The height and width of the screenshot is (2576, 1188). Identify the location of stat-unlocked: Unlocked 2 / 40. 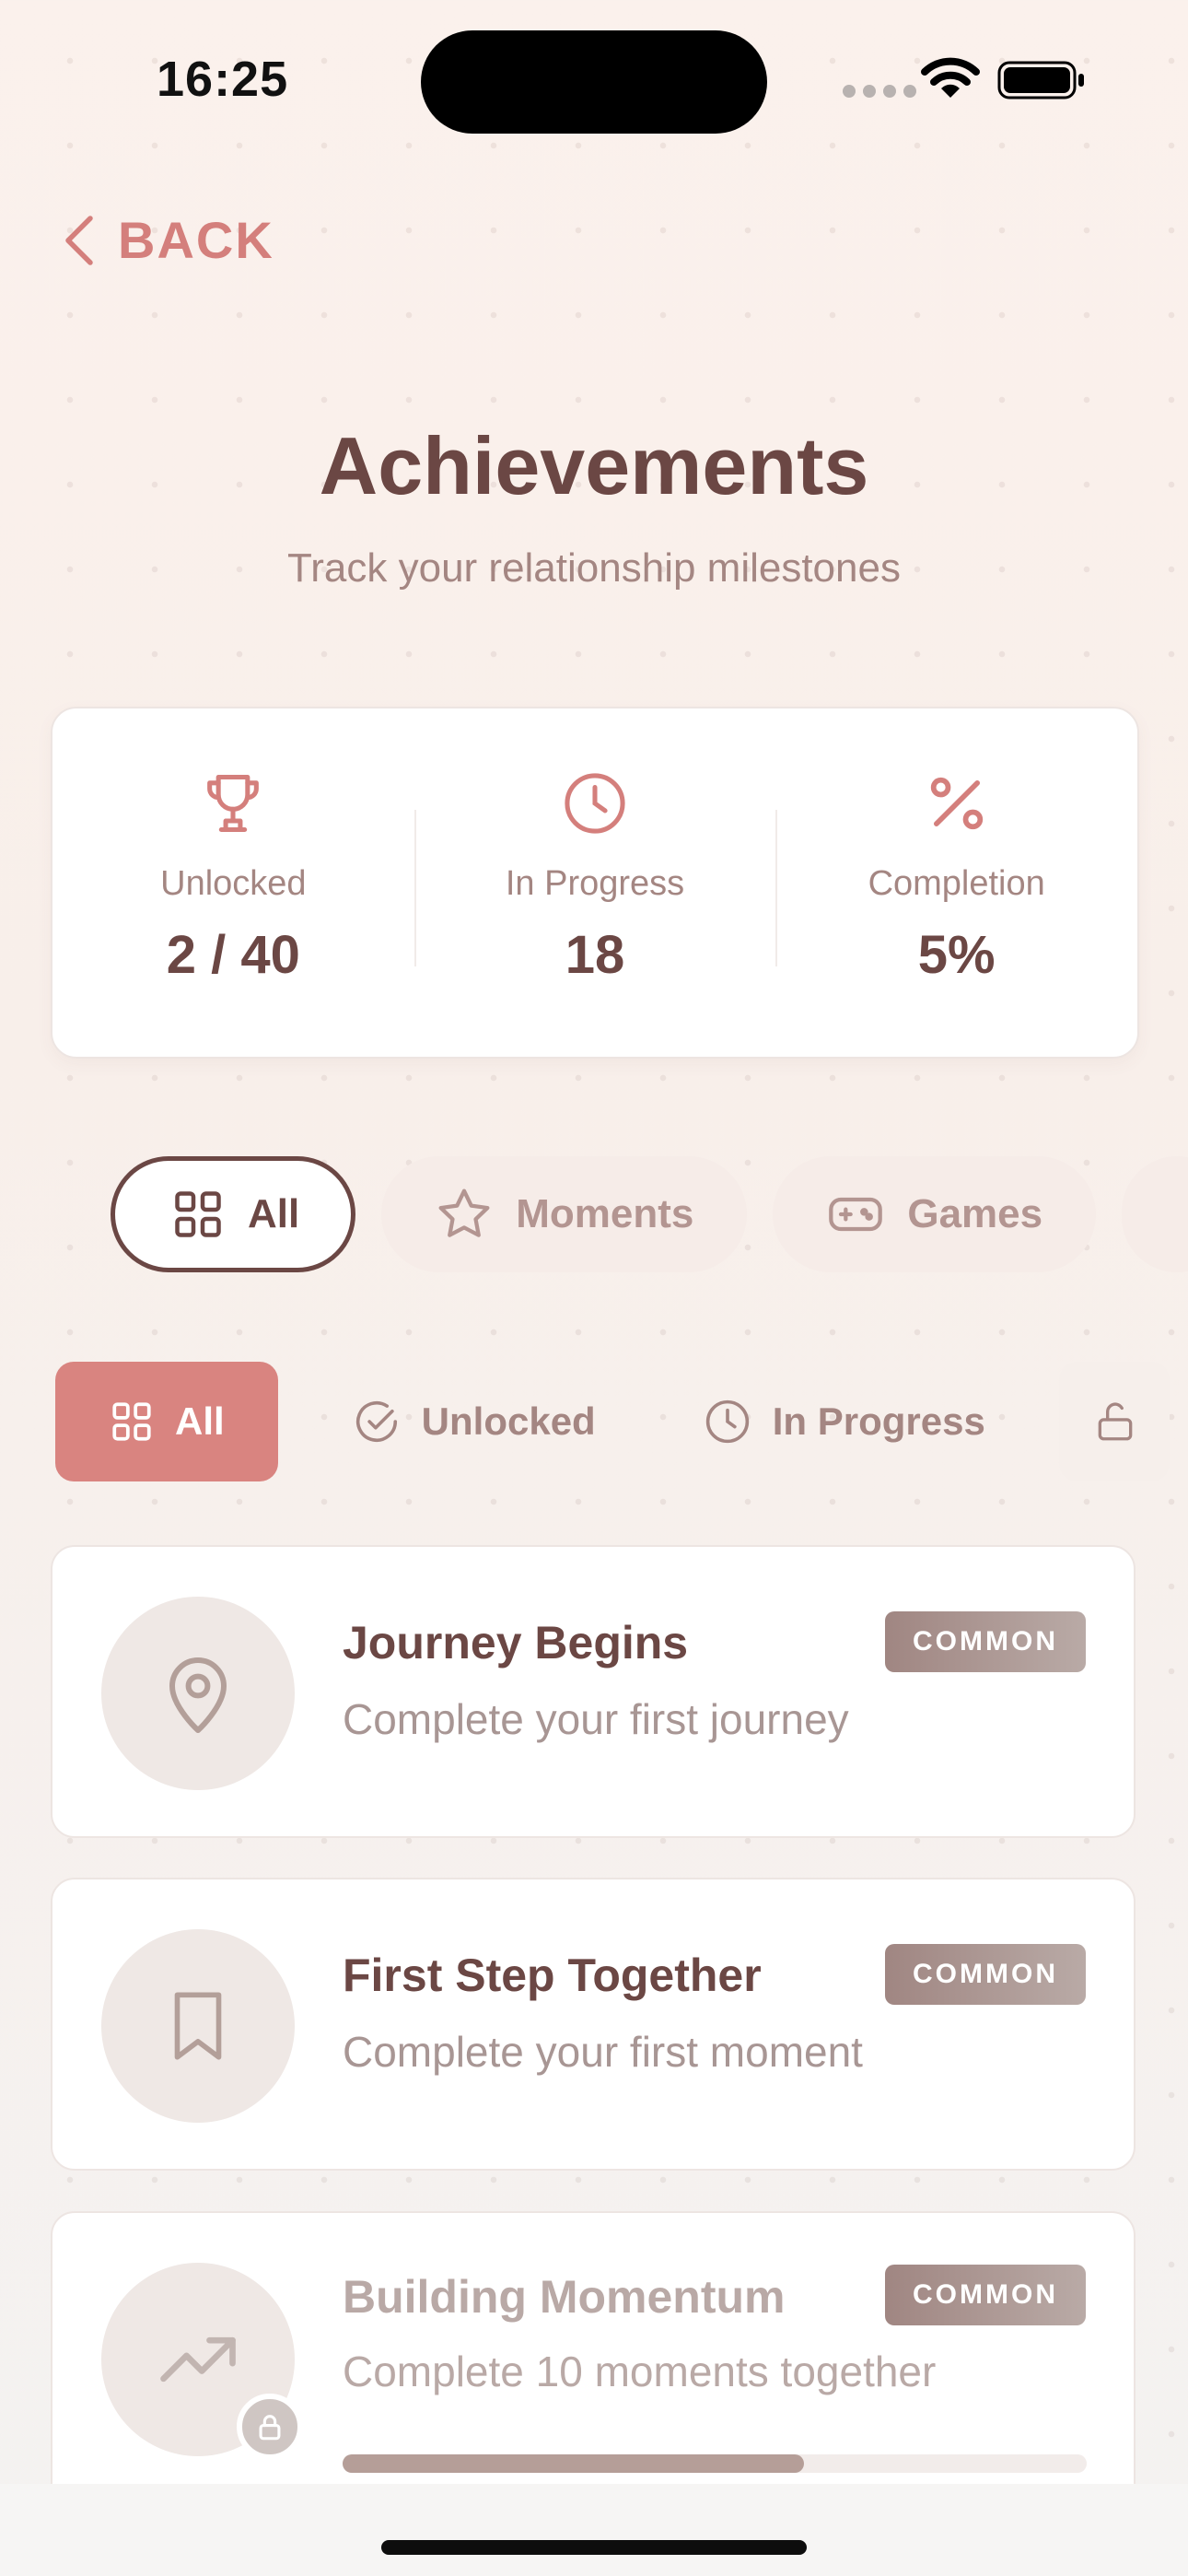
(233, 882).